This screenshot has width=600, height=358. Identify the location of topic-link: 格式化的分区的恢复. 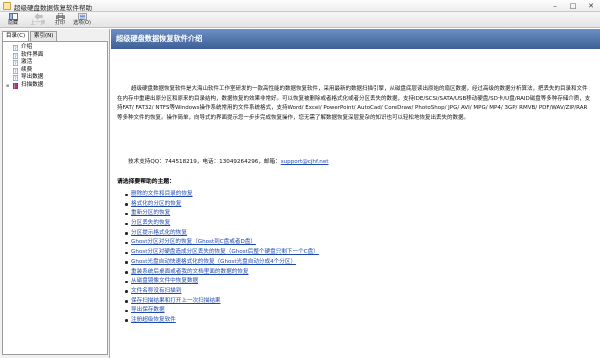
(156, 204).